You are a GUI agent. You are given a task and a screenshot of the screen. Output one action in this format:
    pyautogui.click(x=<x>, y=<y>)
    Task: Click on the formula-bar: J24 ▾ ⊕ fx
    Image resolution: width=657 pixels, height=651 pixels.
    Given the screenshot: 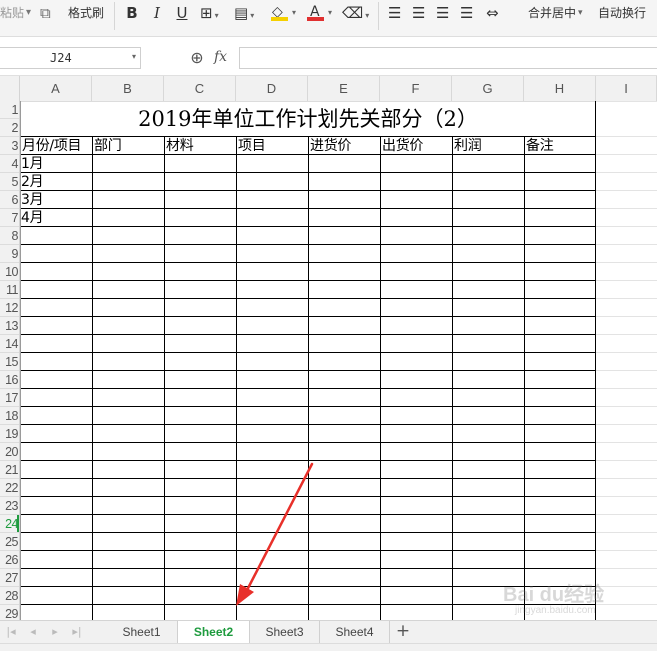 What is the action you would take?
    pyautogui.click(x=328, y=56)
    